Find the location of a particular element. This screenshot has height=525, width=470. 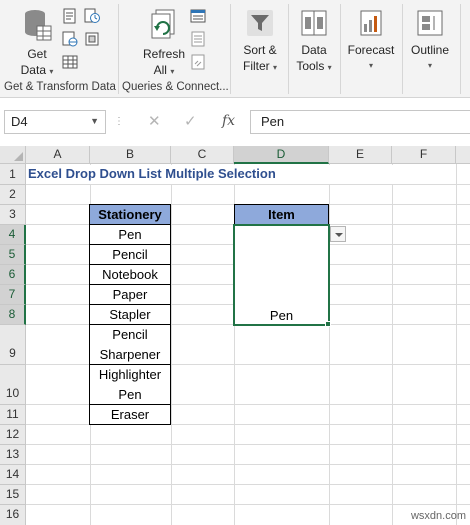

row-header-15: 15 is located at coordinates (13, 495).